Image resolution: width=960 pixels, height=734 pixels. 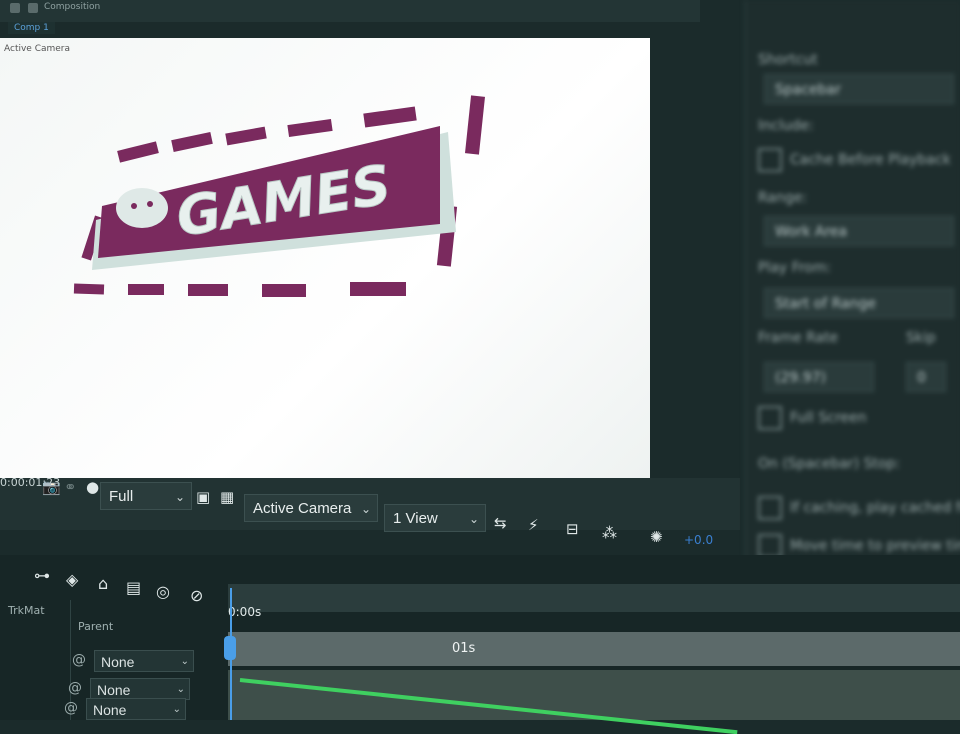 What do you see at coordinates (464, 648) in the screenshot?
I see `second-marker: 01s` at bounding box center [464, 648].